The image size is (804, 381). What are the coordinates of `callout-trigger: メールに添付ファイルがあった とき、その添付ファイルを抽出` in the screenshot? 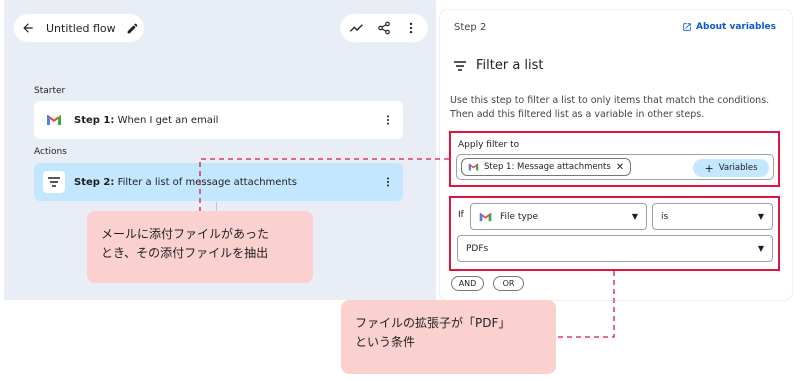 It's located at (200, 247).